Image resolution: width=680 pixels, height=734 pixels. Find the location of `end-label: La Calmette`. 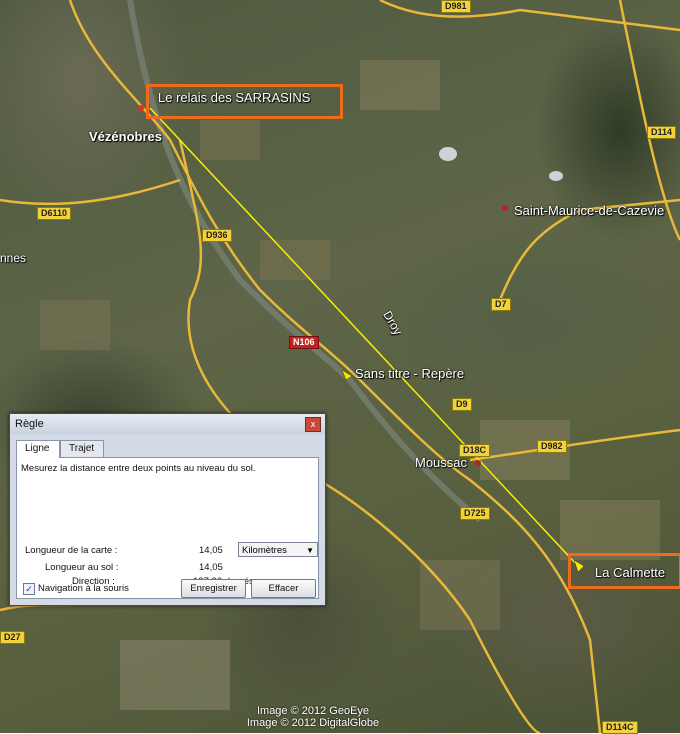

end-label: La Calmette is located at coordinates (630, 572).